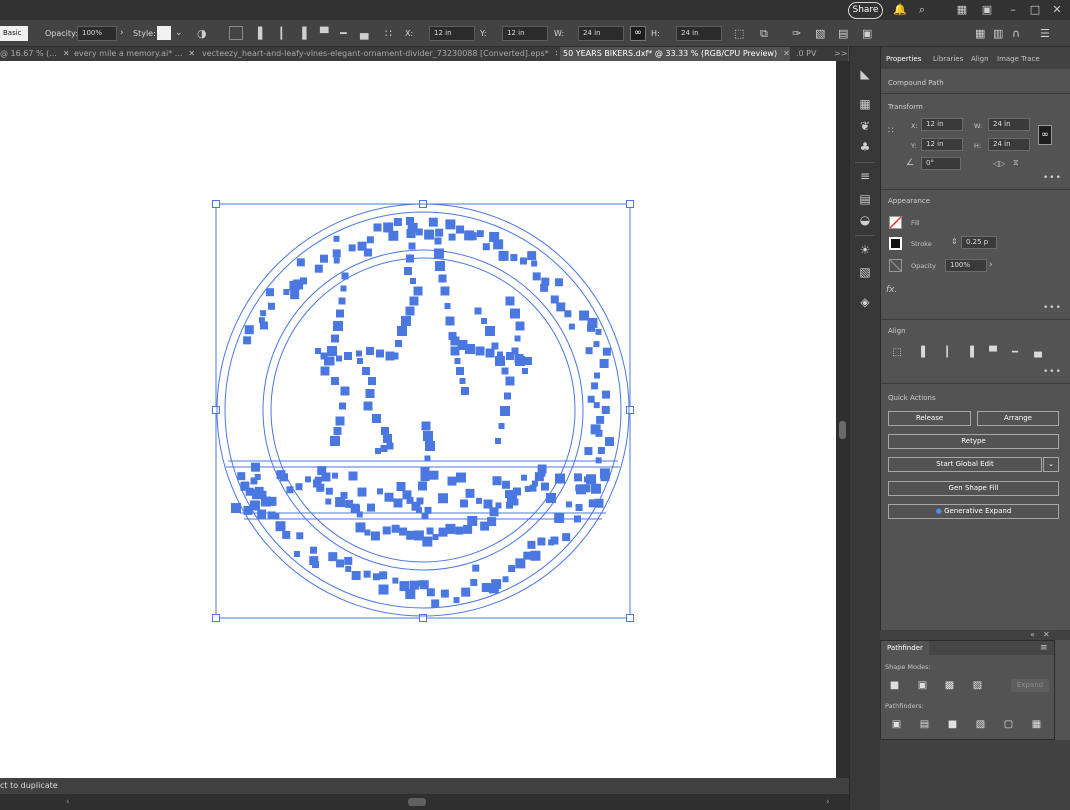 The height and width of the screenshot is (810, 1070). Describe the element at coordinates (865, 176) in the screenshot. I see `stroke-panel-icon: ≡` at that location.